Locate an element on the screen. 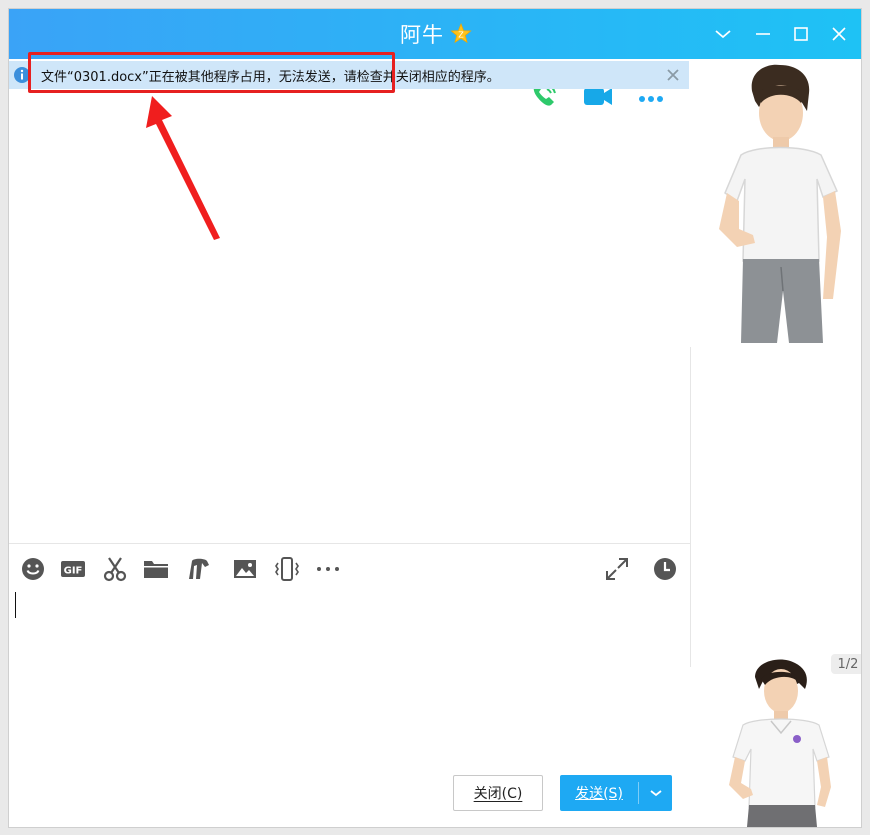 The height and width of the screenshot is (835, 870). minimize-icon is located at coordinates (763, 34).